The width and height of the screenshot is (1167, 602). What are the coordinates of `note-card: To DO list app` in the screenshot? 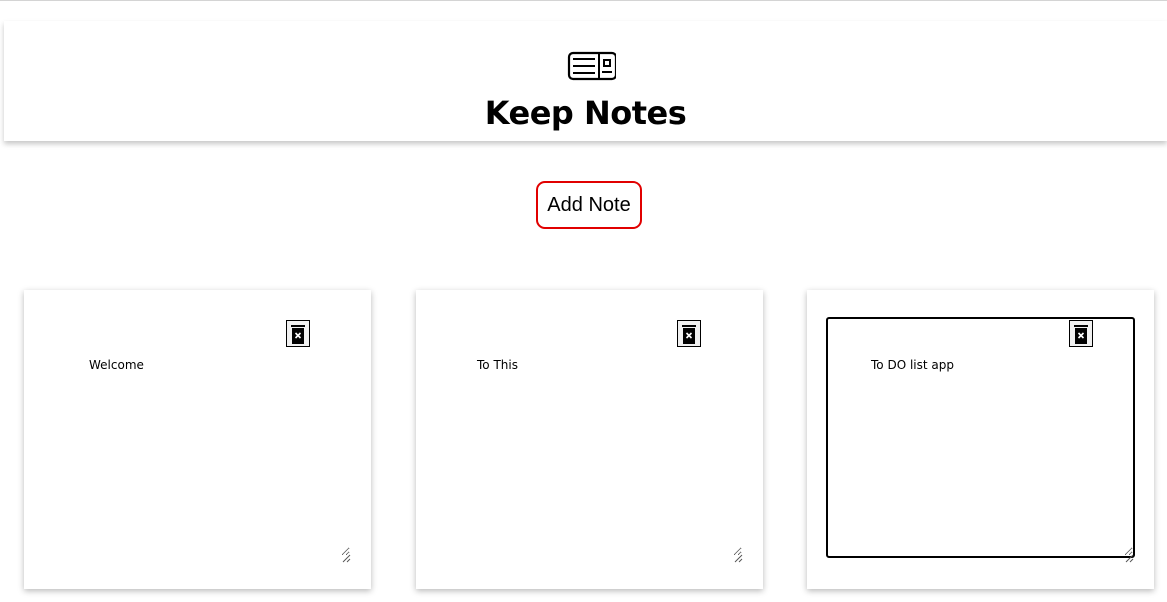 It's located at (980, 439).